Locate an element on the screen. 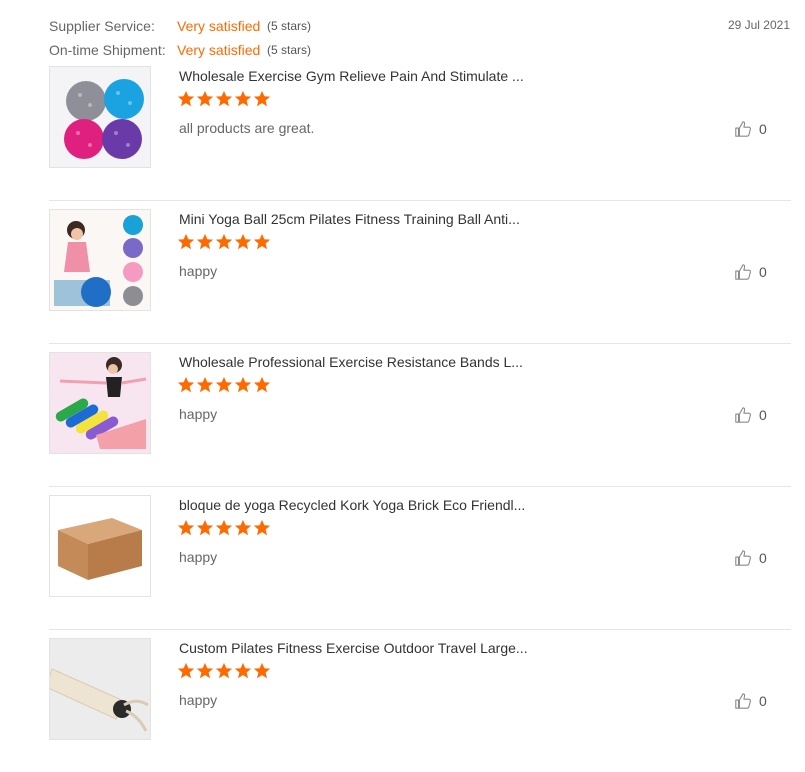 The width and height of the screenshot is (805, 772). resistance-bands-image is located at coordinates (100, 403).